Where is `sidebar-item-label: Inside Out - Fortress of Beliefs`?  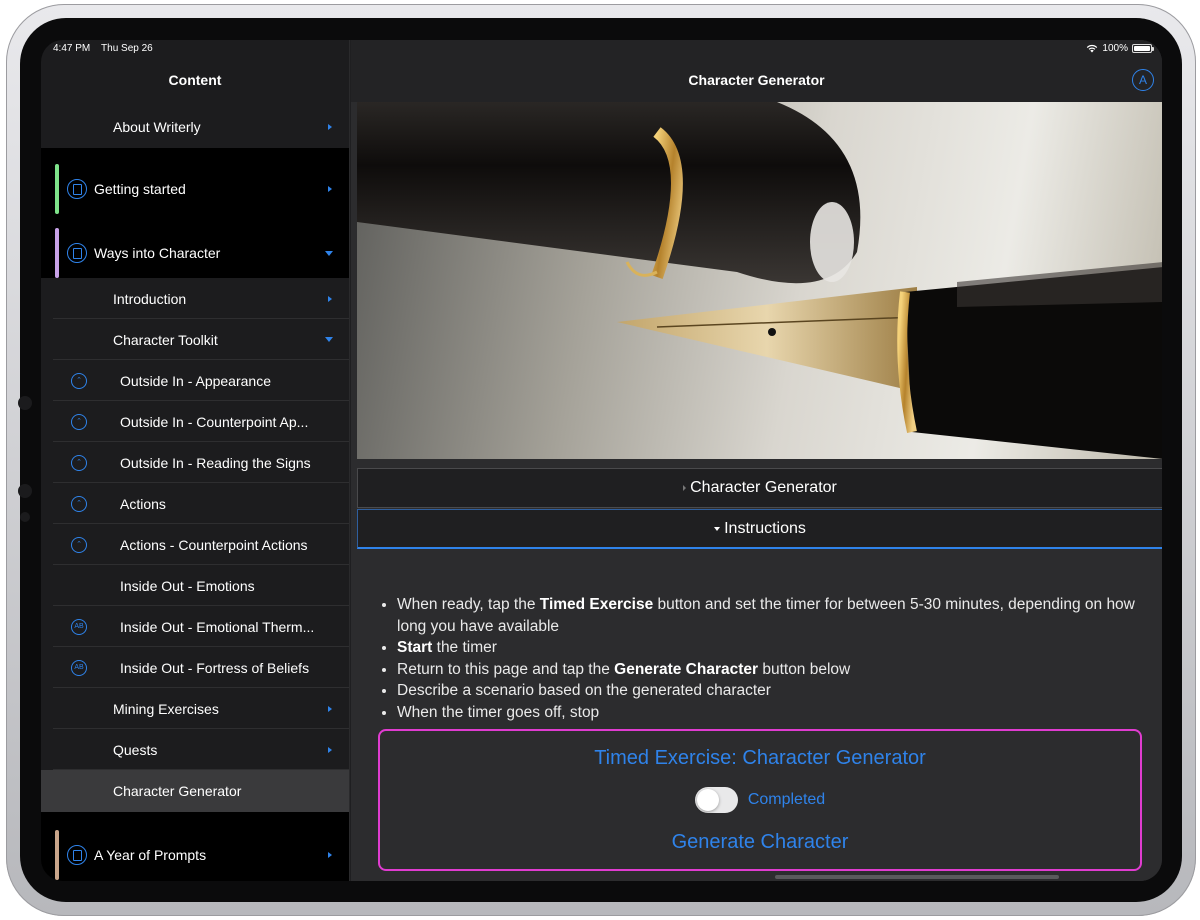 sidebar-item-label: Inside Out - Fortress of Beliefs is located at coordinates (215, 667).